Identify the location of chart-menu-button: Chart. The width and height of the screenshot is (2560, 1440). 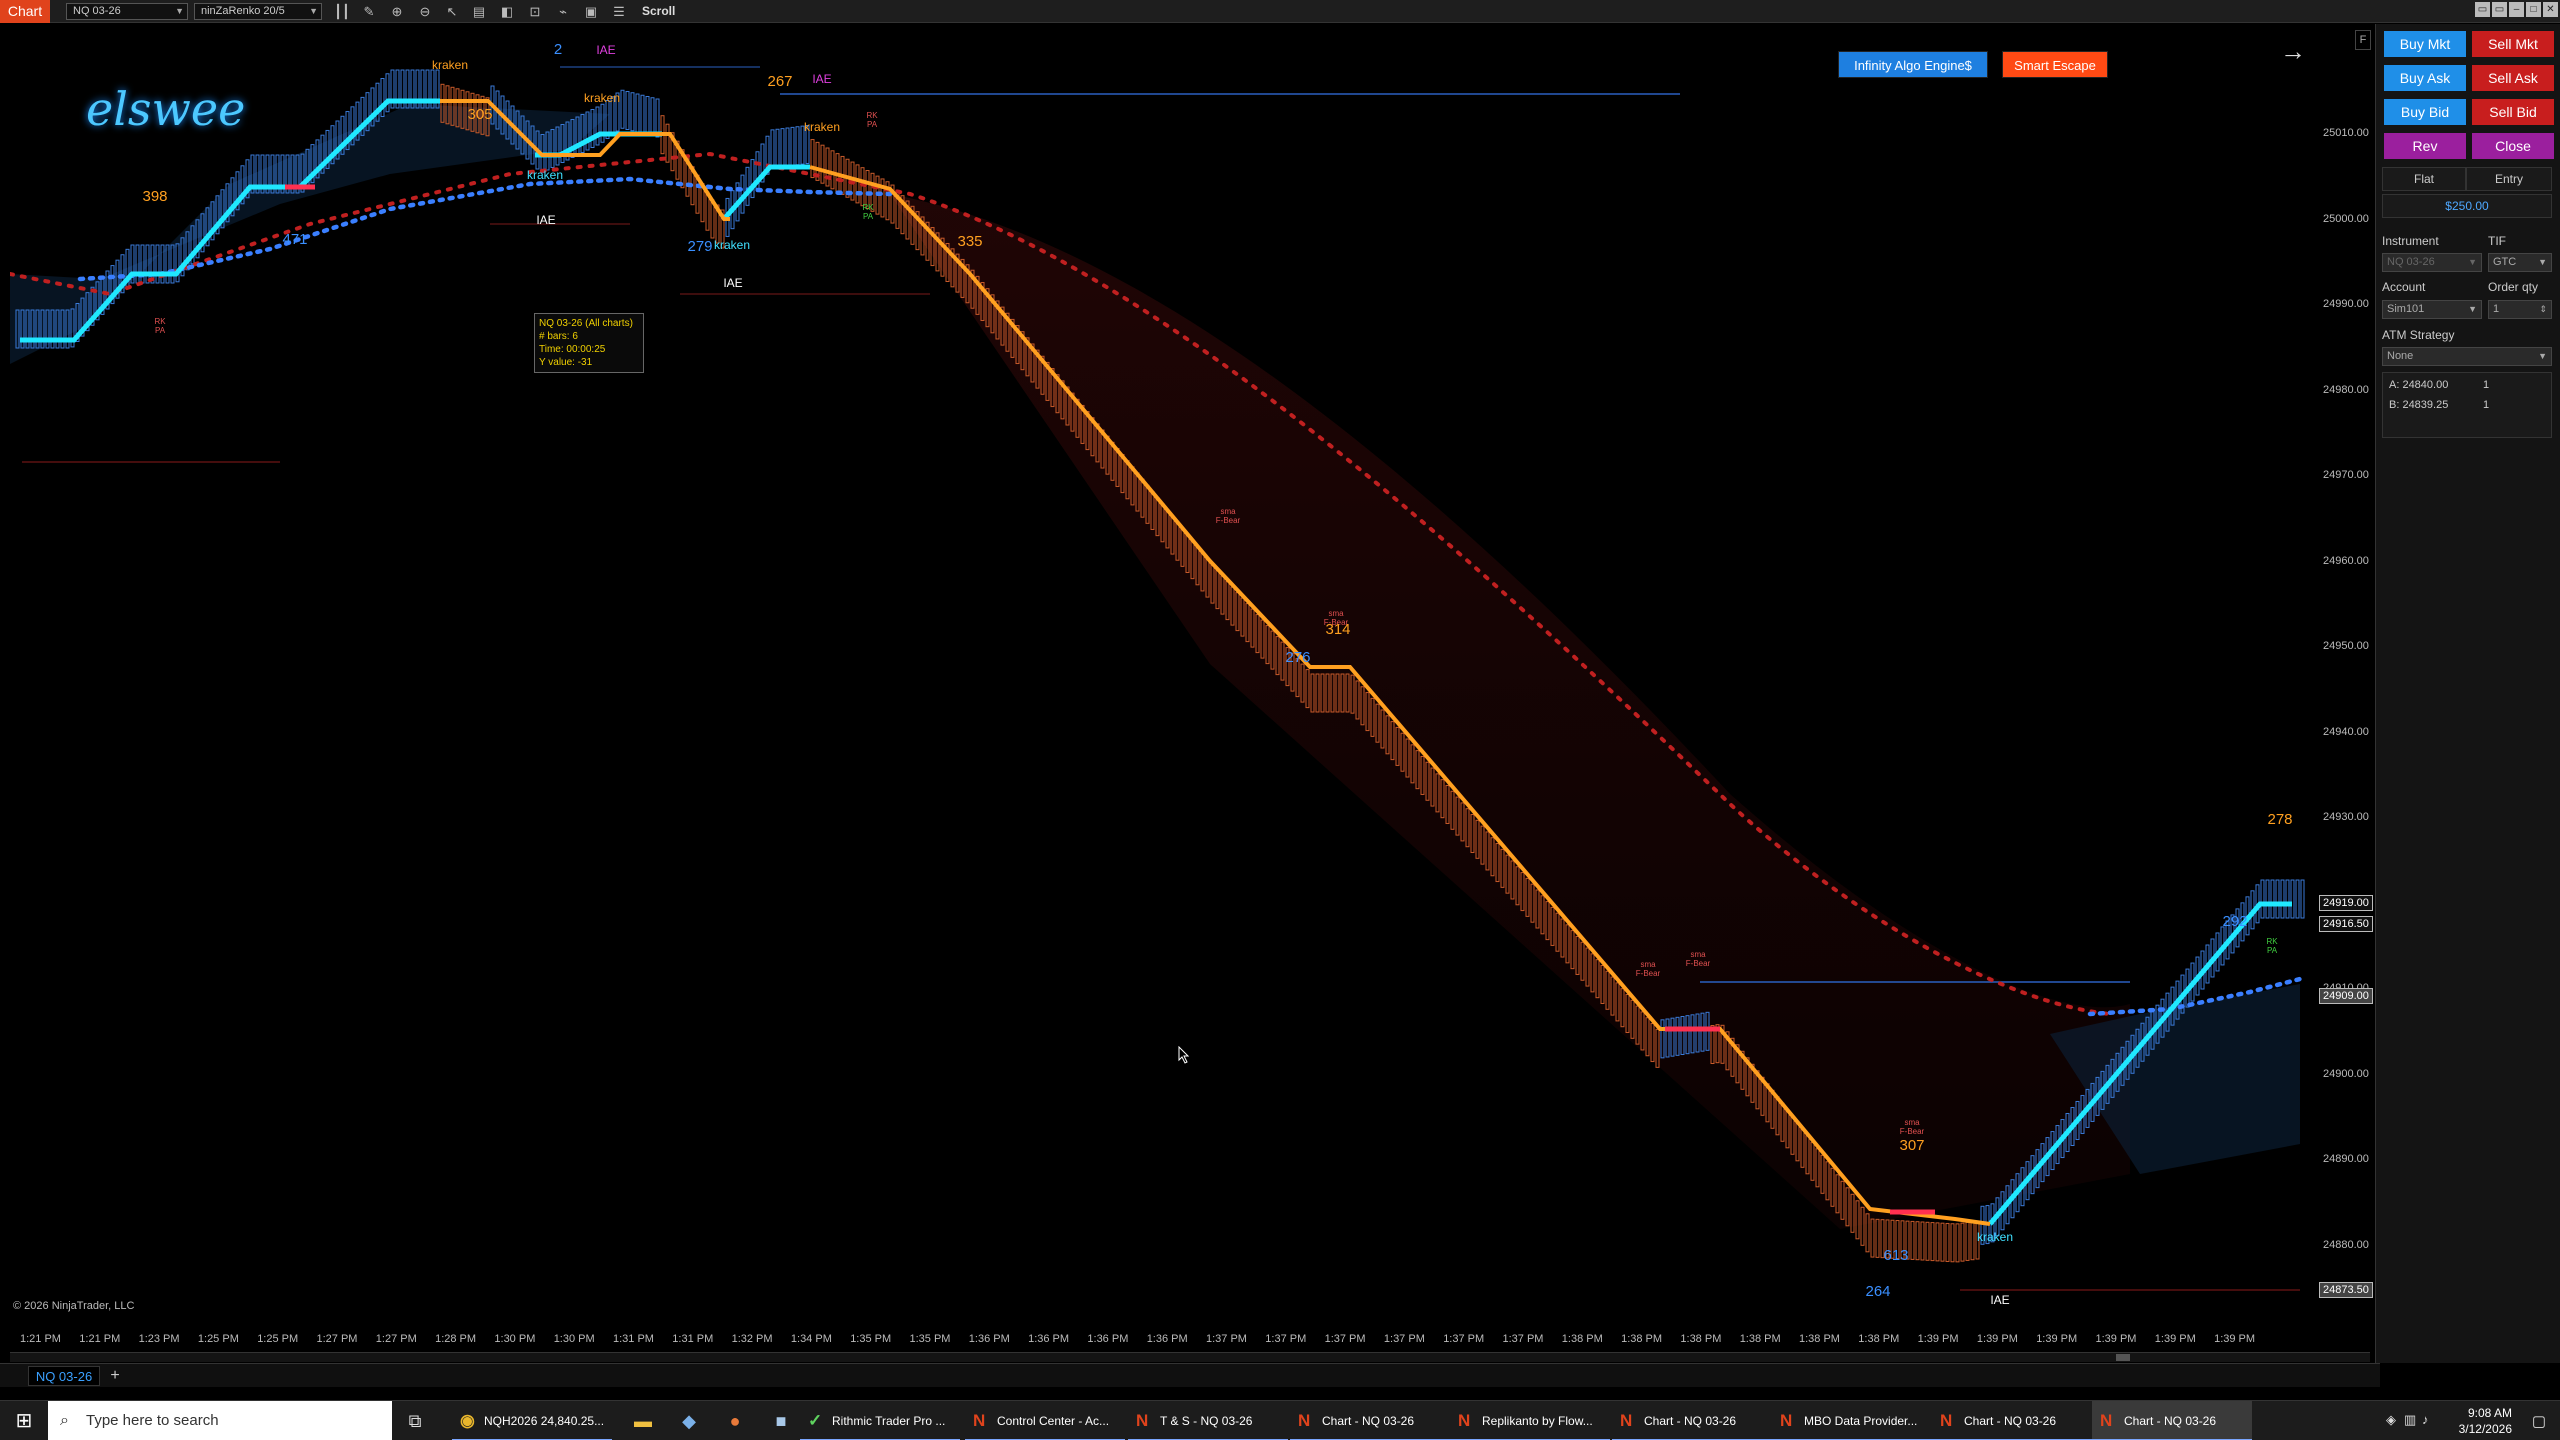
(25, 11).